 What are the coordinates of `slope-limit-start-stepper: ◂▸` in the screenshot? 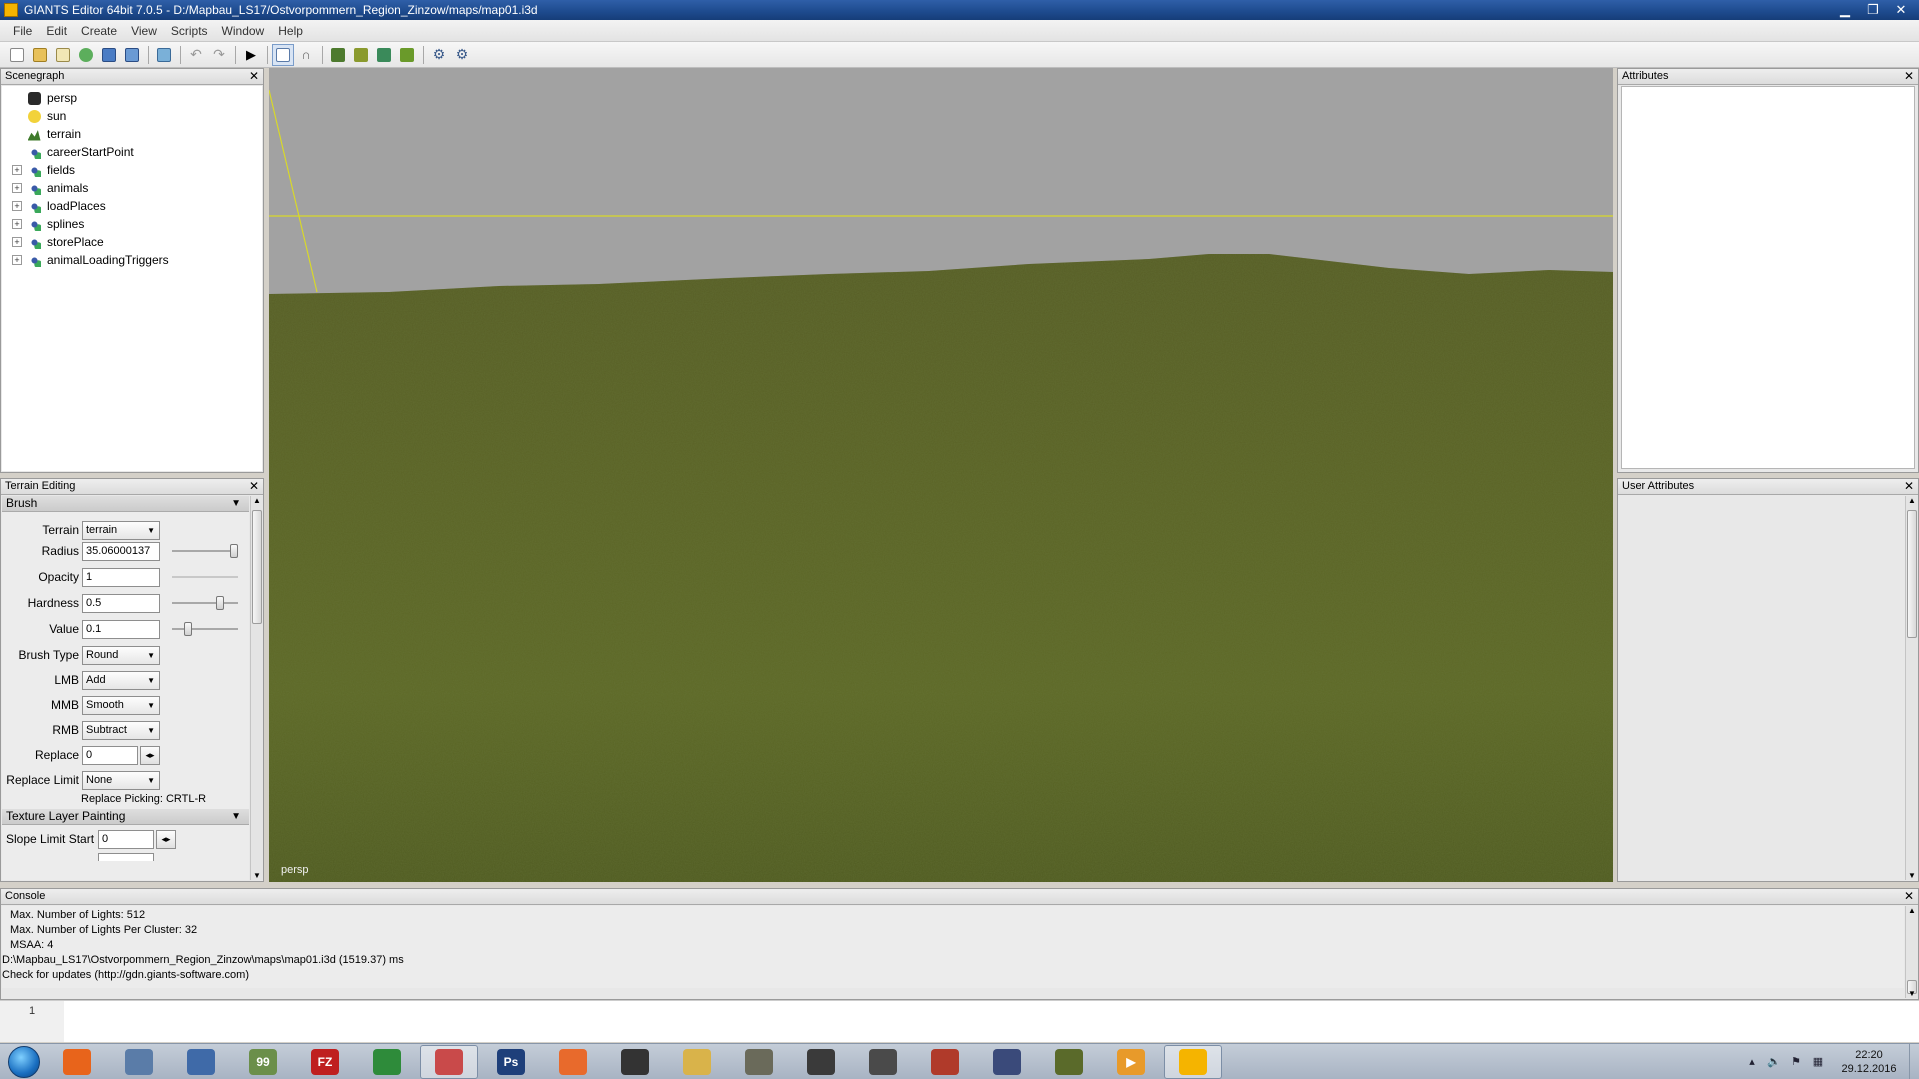 It's located at (166, 839).